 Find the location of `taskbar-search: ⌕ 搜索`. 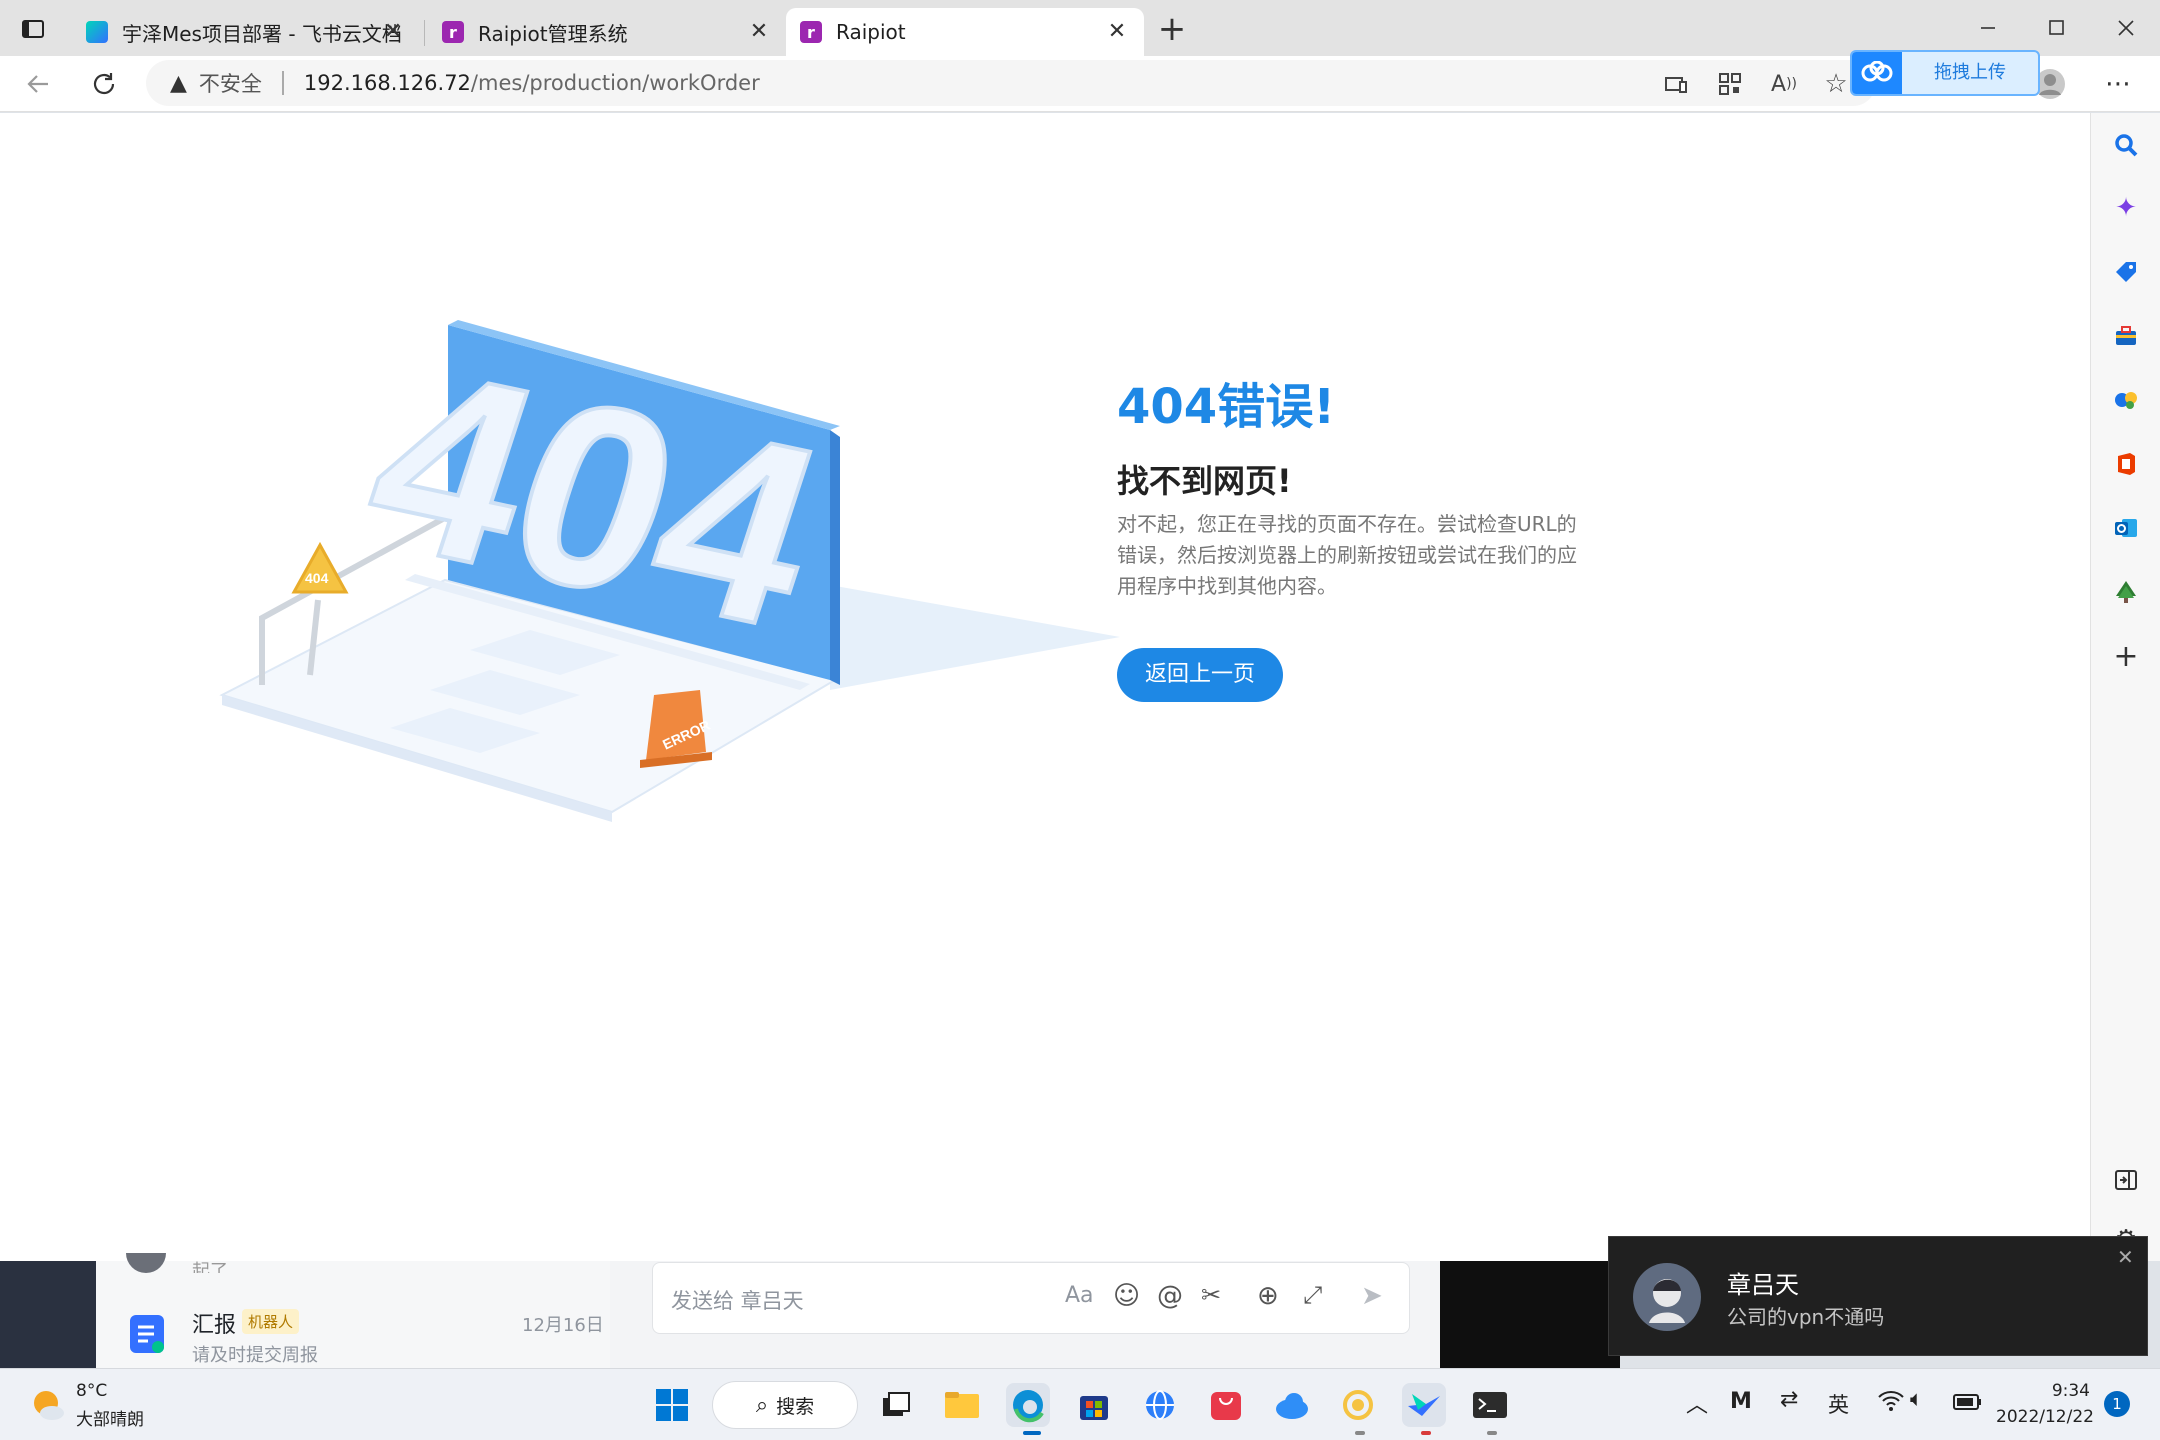

taskbar-search: ⌕ 搜索 is located at coordinates (785, 1405).